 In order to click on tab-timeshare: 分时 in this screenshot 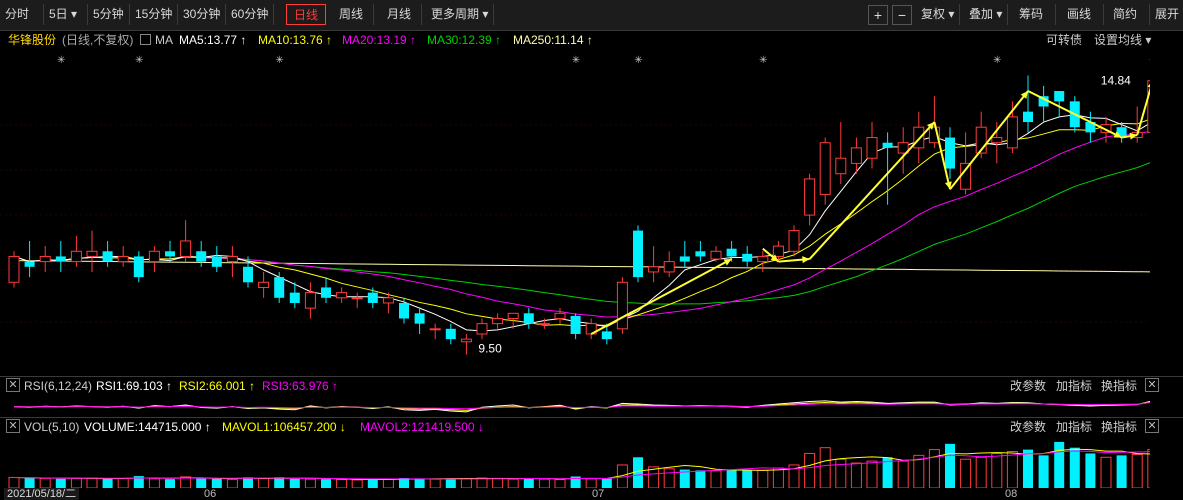, I will do `click(22, 14)`.